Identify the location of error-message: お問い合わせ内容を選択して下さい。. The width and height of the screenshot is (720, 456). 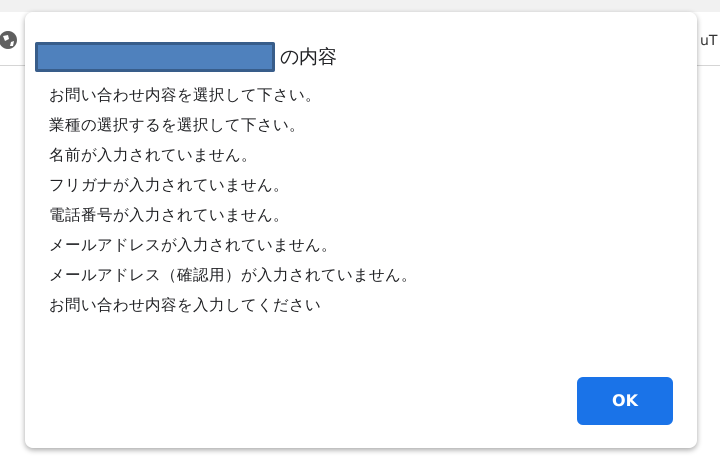
(185, 95).